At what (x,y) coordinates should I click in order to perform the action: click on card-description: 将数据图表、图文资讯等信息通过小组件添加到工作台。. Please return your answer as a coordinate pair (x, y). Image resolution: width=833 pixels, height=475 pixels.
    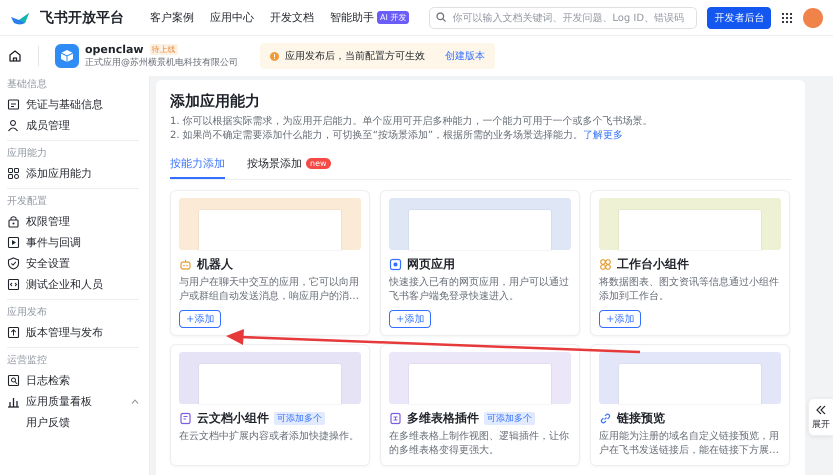
    Looking at the image, I should click on (689, 290).